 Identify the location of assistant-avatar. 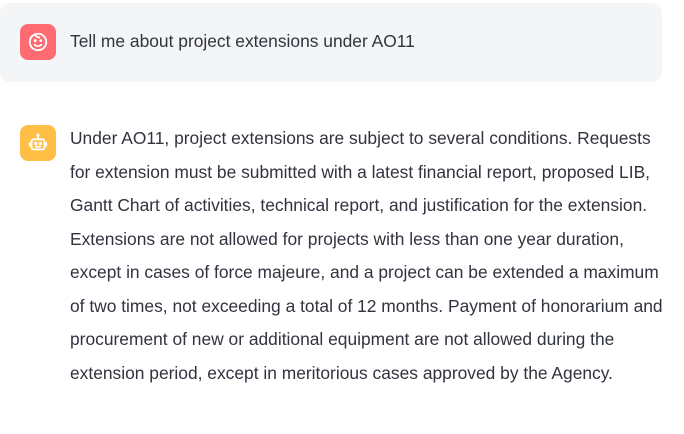
(38, 143).